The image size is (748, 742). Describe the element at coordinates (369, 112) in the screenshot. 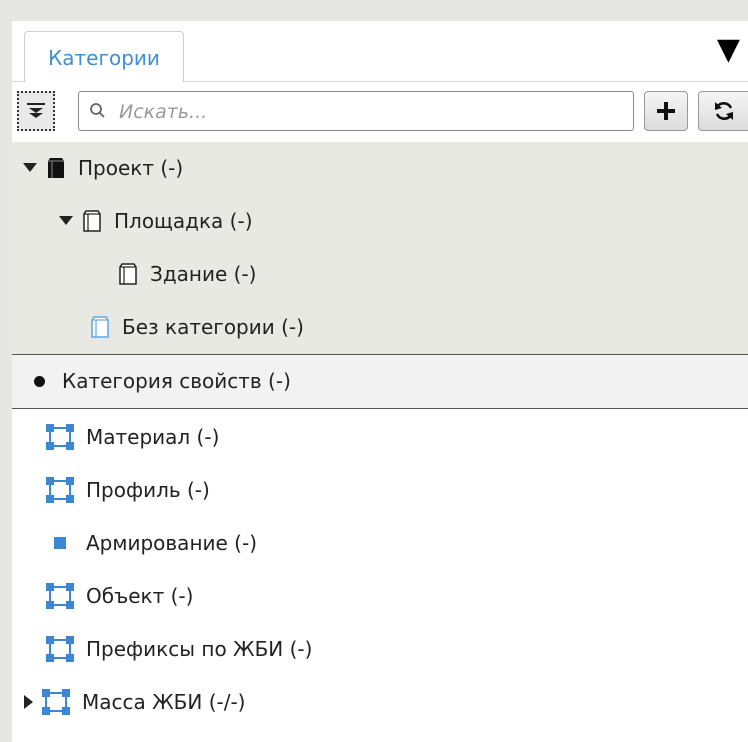

I see `search-input` at that location.